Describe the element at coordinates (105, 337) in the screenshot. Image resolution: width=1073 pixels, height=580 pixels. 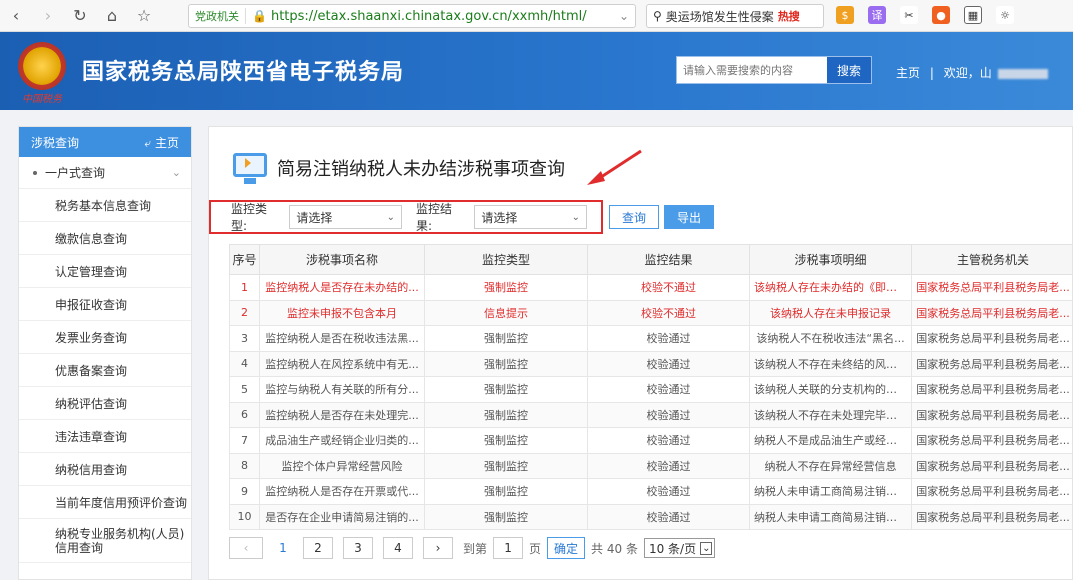
I see `sidebar-item: 发票业务查询` at that location.